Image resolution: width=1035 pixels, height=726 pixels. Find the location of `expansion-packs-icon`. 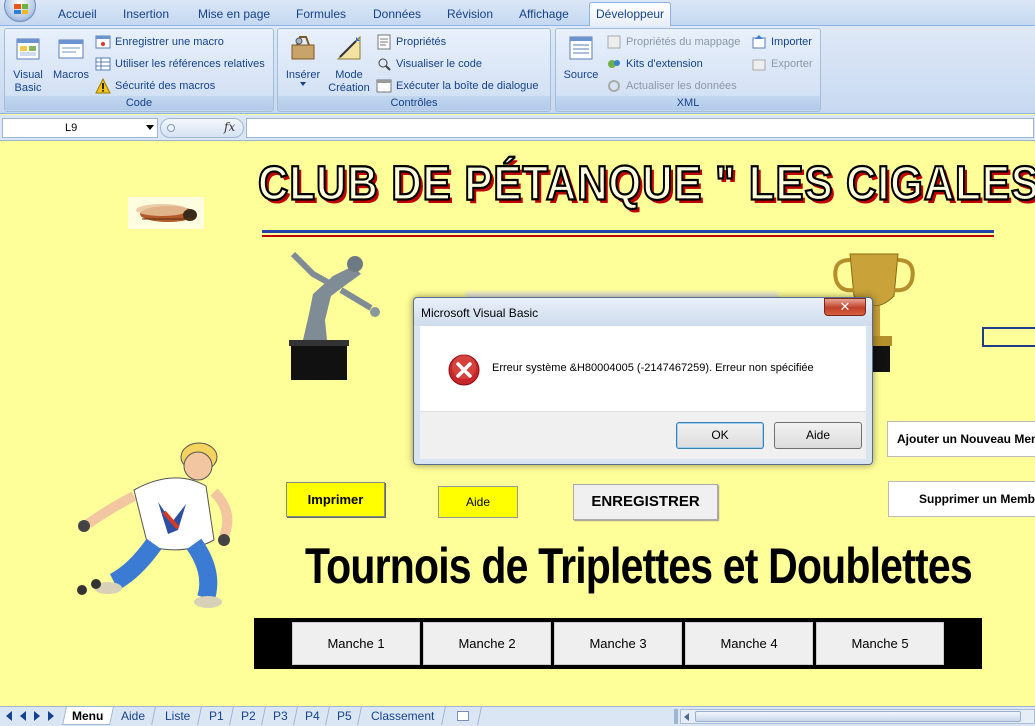

expansion-packs-icon is located at coordinates (614, 64).